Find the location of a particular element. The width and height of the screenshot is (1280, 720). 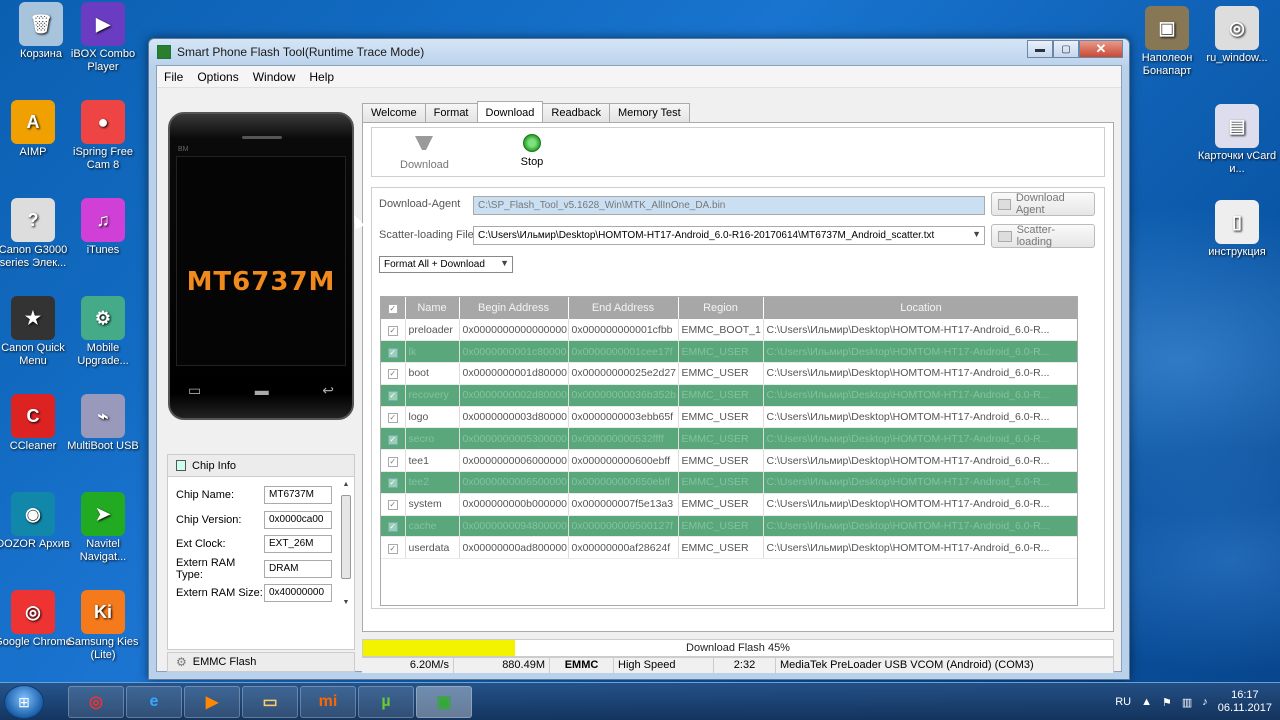

scroll-up-icon: ▲ is located at coordinates (346, 484).